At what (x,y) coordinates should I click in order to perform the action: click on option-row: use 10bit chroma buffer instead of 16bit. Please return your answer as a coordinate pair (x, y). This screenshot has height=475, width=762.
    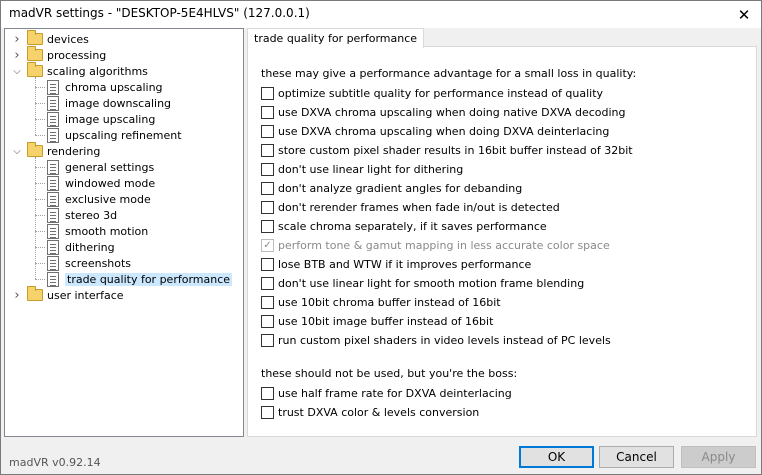
    Looking at the image, I should click on (381, 302).